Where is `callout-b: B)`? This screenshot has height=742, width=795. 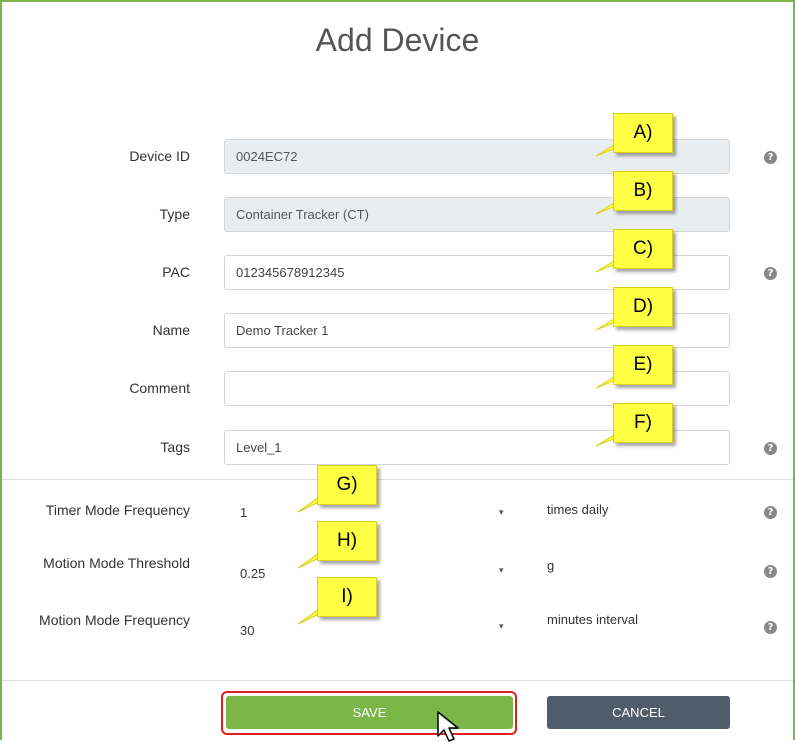
callout-b: B) is located at coordinates (643, 191).